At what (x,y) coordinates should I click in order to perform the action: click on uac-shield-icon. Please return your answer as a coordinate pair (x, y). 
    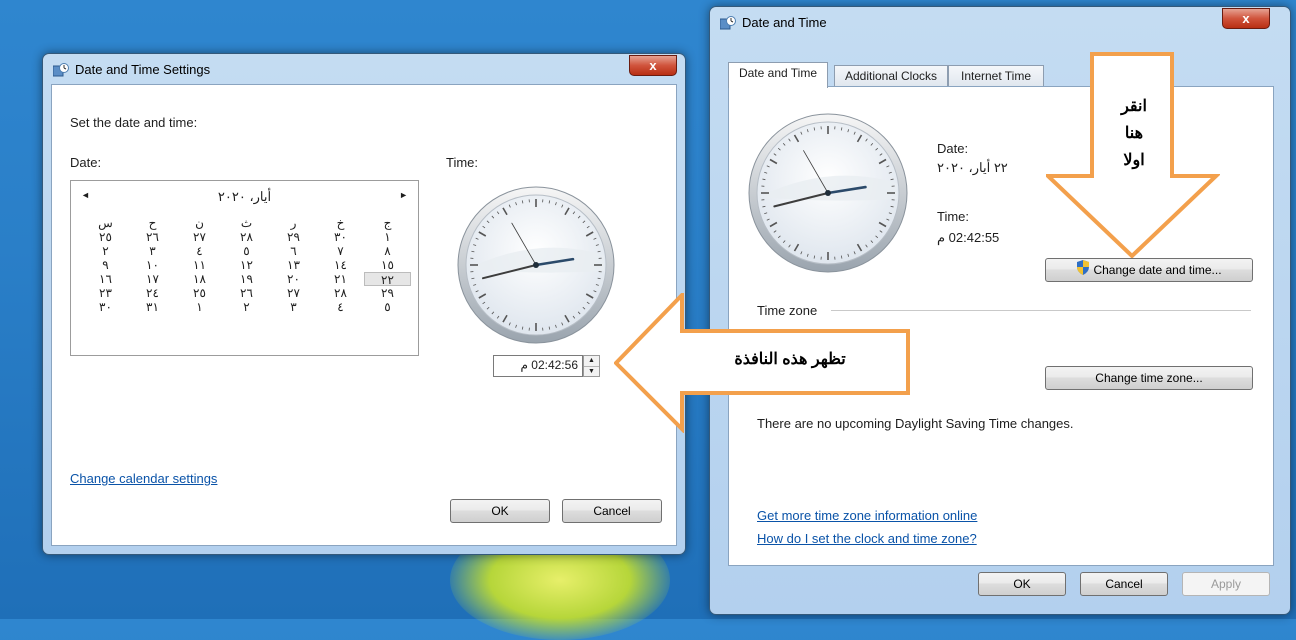
    Looking at the image, I should click on (1083, 271).